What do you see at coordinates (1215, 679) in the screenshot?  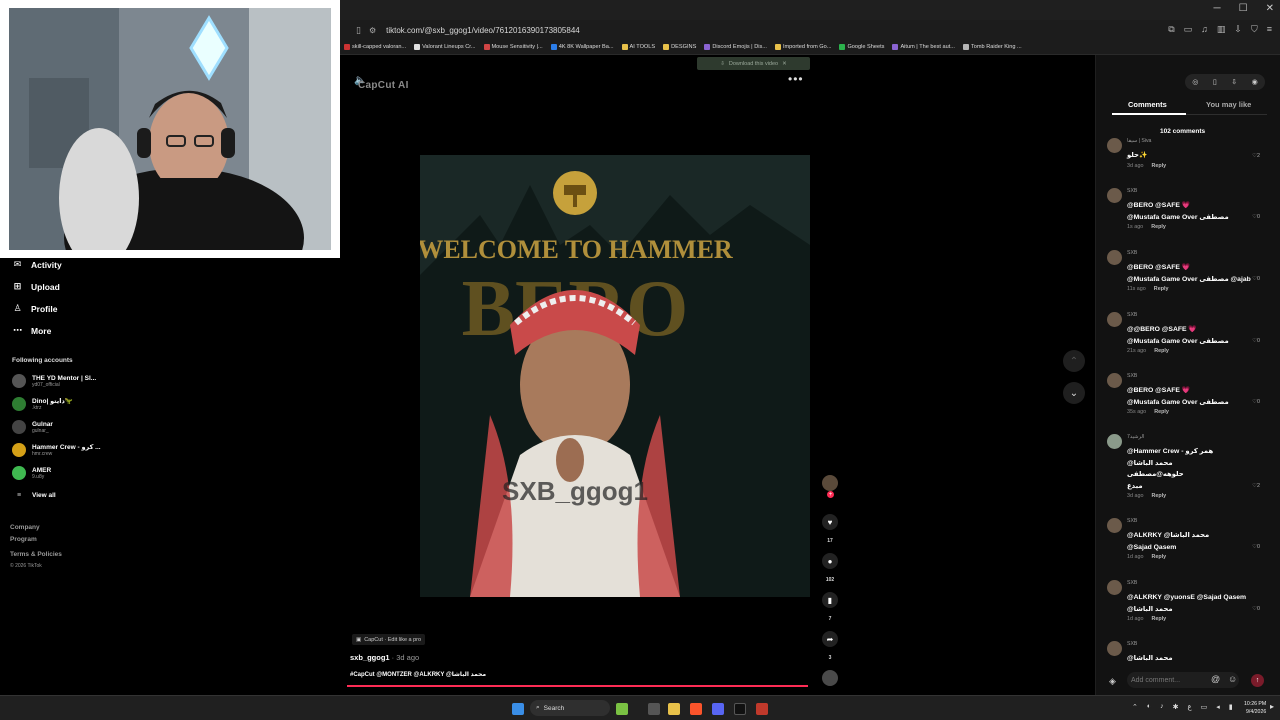 I see `mention-icon: @` at bounding box center [1215, 679].